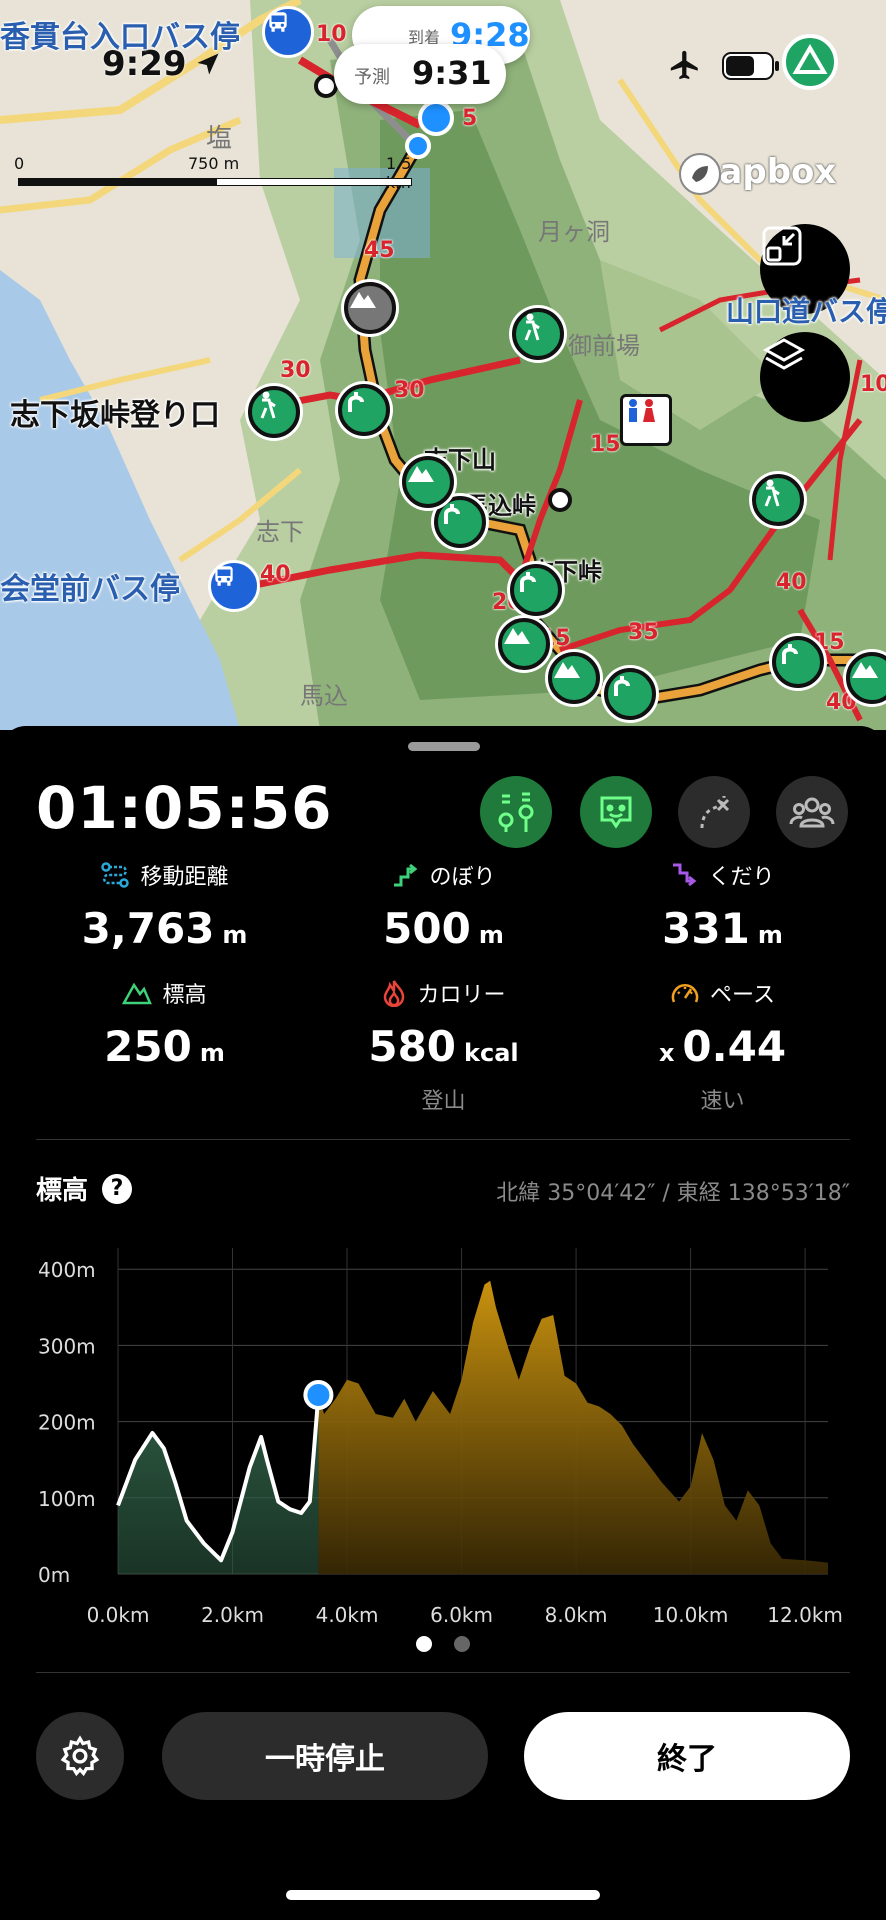  I want to click on x-tick-label: 8.0km, so click(576, 1615).